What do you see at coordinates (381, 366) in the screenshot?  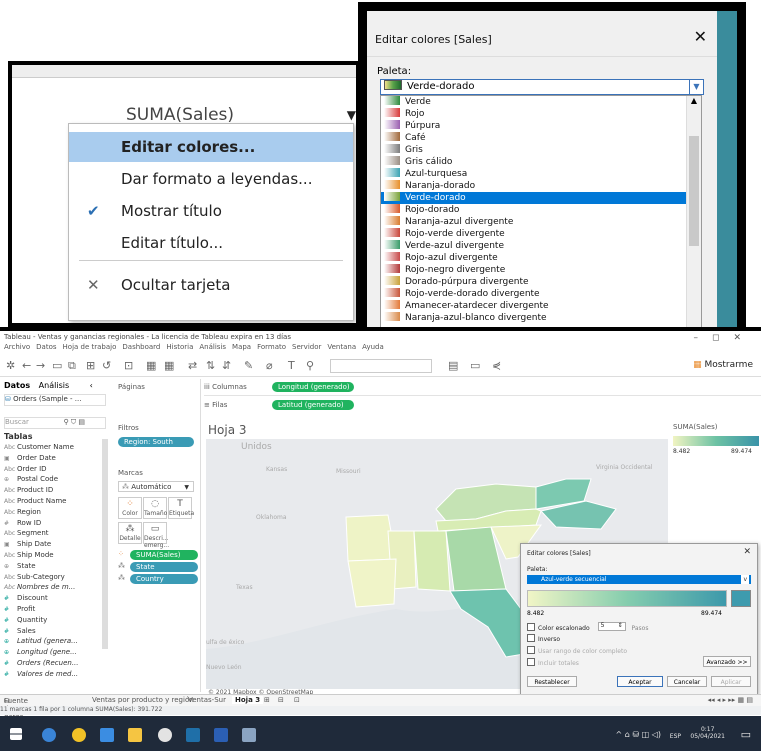 I see `fit-select` at bounding box center [381, 366].